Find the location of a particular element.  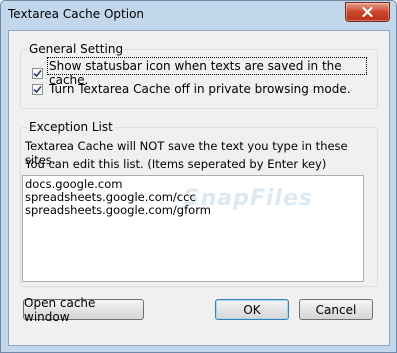

exception-list-label: Exception List is located at coordinates (71, 127).